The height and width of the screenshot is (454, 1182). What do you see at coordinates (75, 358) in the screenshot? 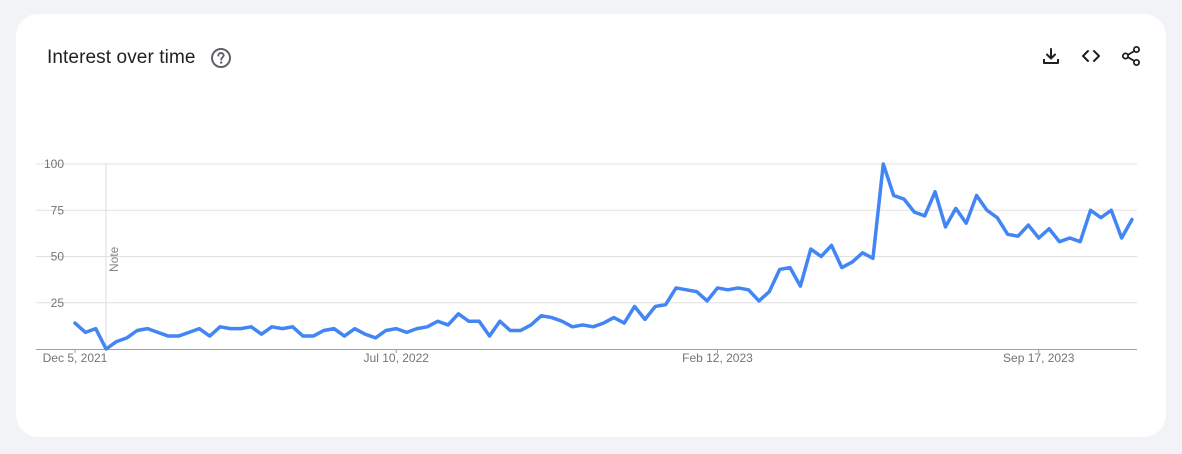
I see `x-tick-label: Dec 5, 2021` at bounding box center [75, 358].